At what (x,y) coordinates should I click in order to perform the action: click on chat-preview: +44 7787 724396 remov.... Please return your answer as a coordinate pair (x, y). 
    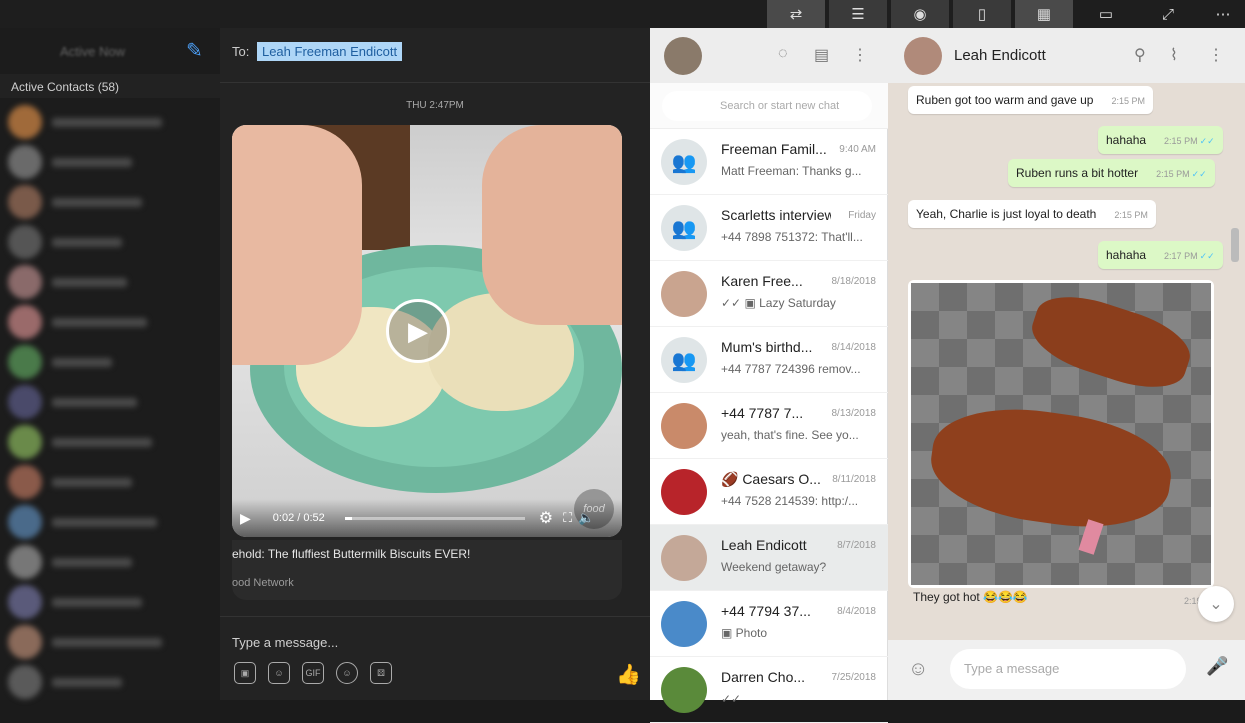
    Looking at the image, I should click on (791, 369).